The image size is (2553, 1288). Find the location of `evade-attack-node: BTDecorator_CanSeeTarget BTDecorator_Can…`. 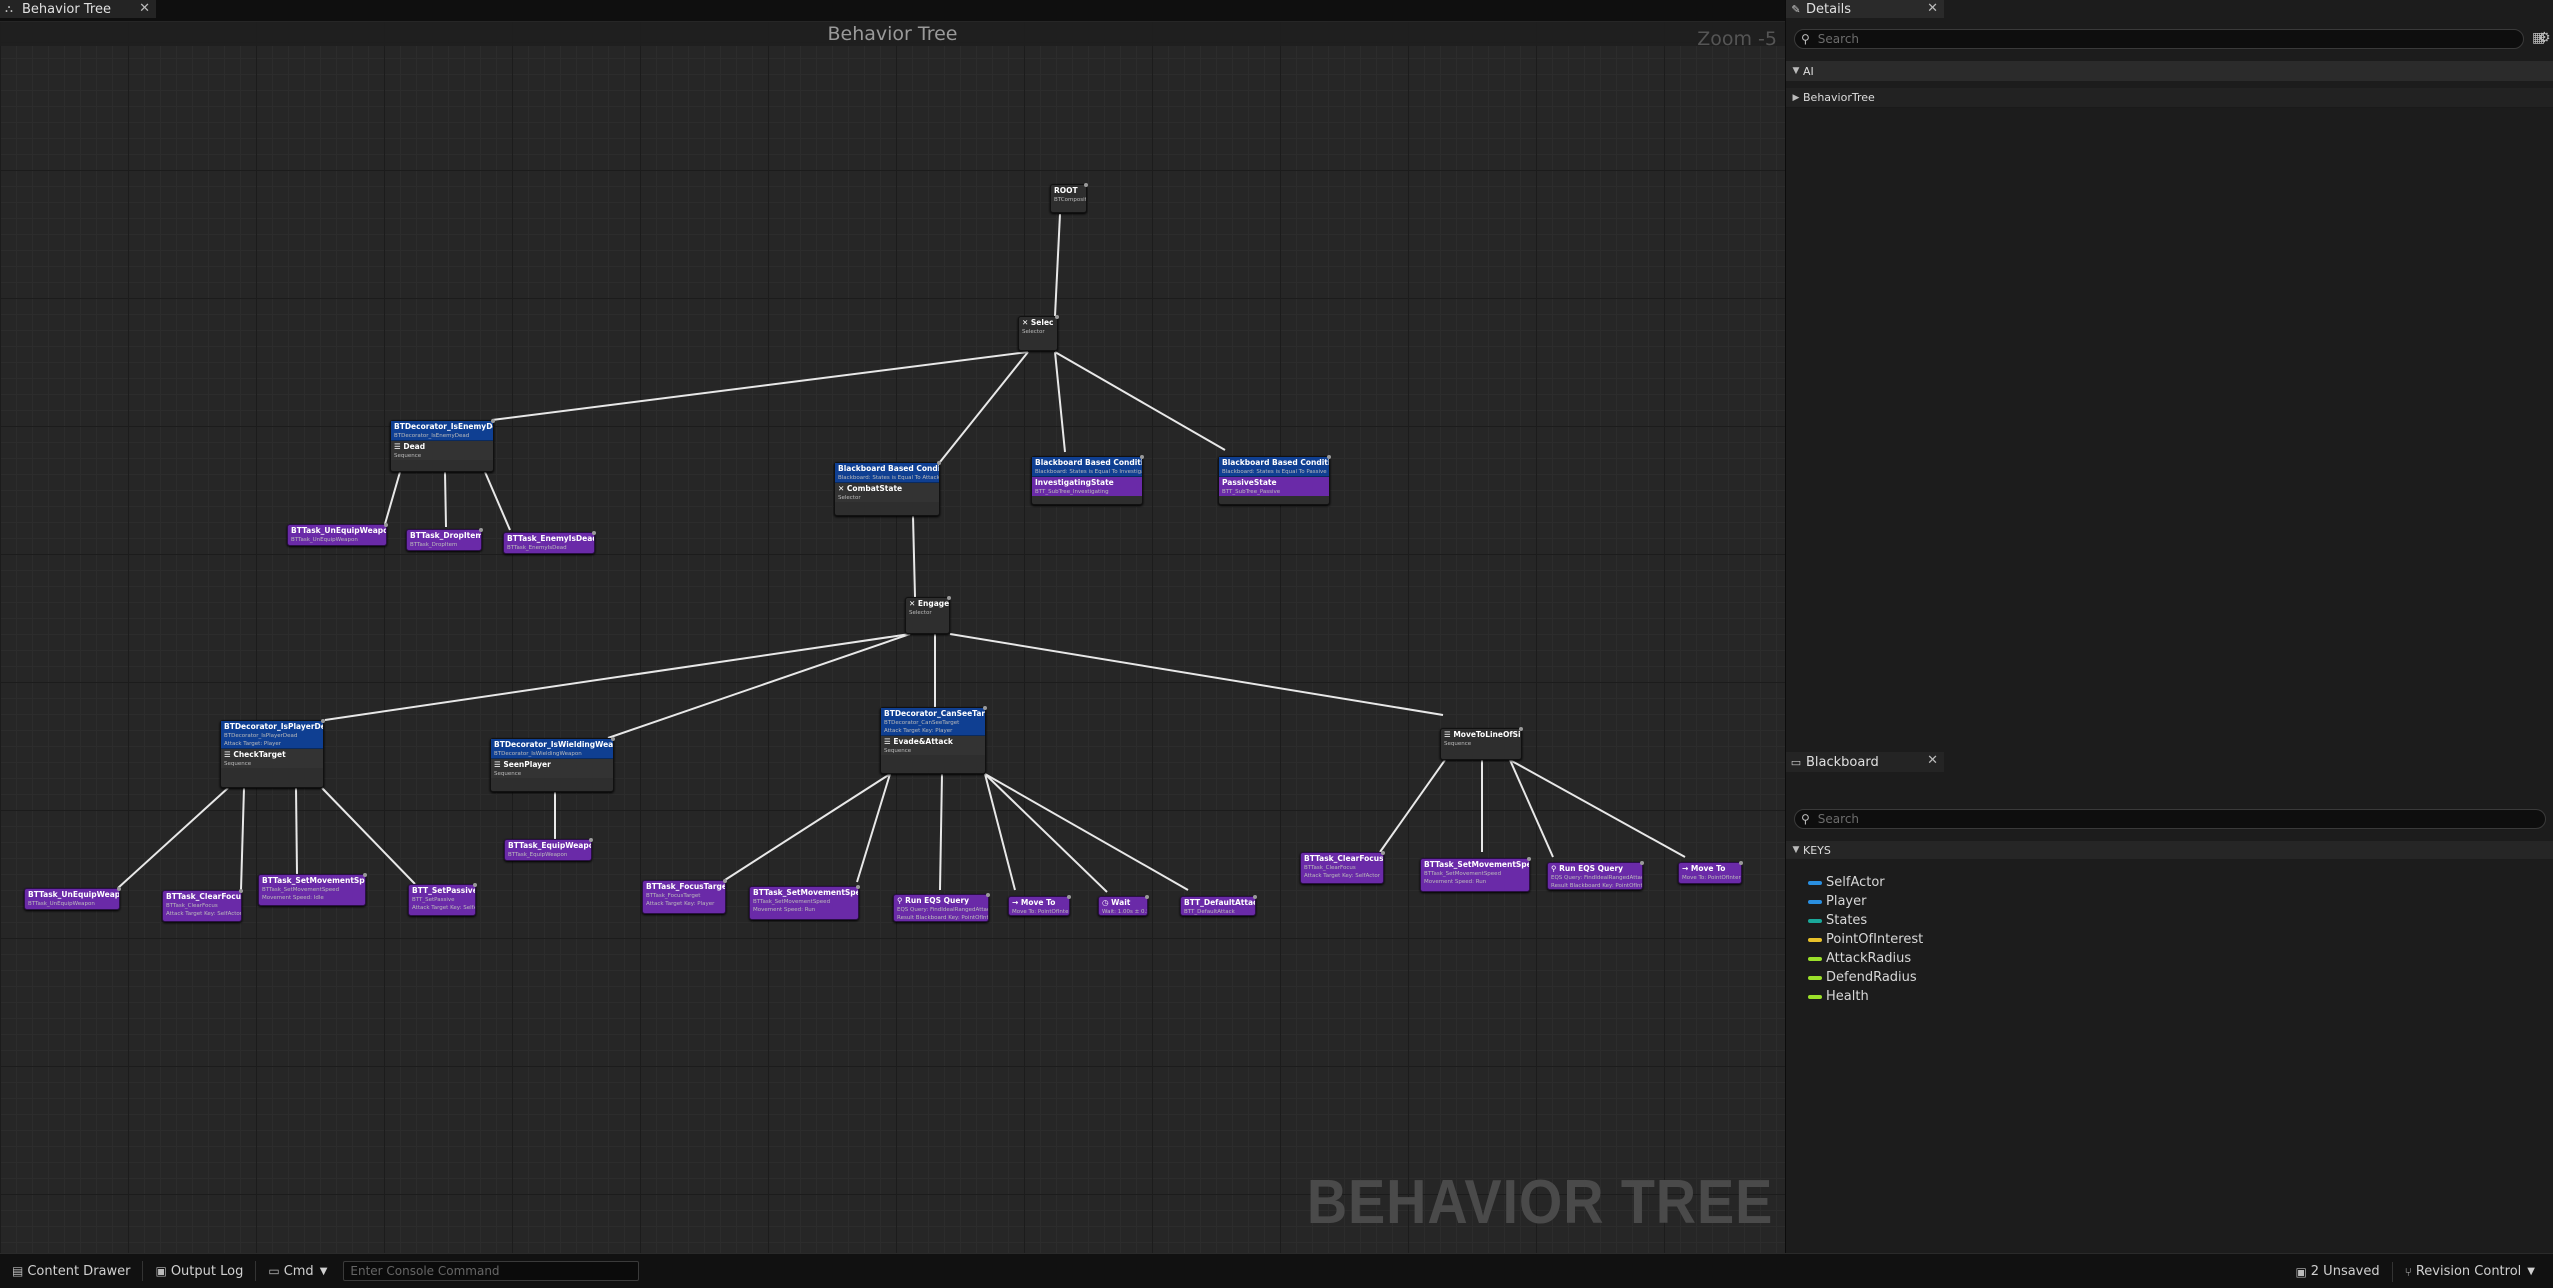

evade-attack-node: BTDecorator_CanSeeTarget BTDecorator_Can… is located at coordinates (933, 740).